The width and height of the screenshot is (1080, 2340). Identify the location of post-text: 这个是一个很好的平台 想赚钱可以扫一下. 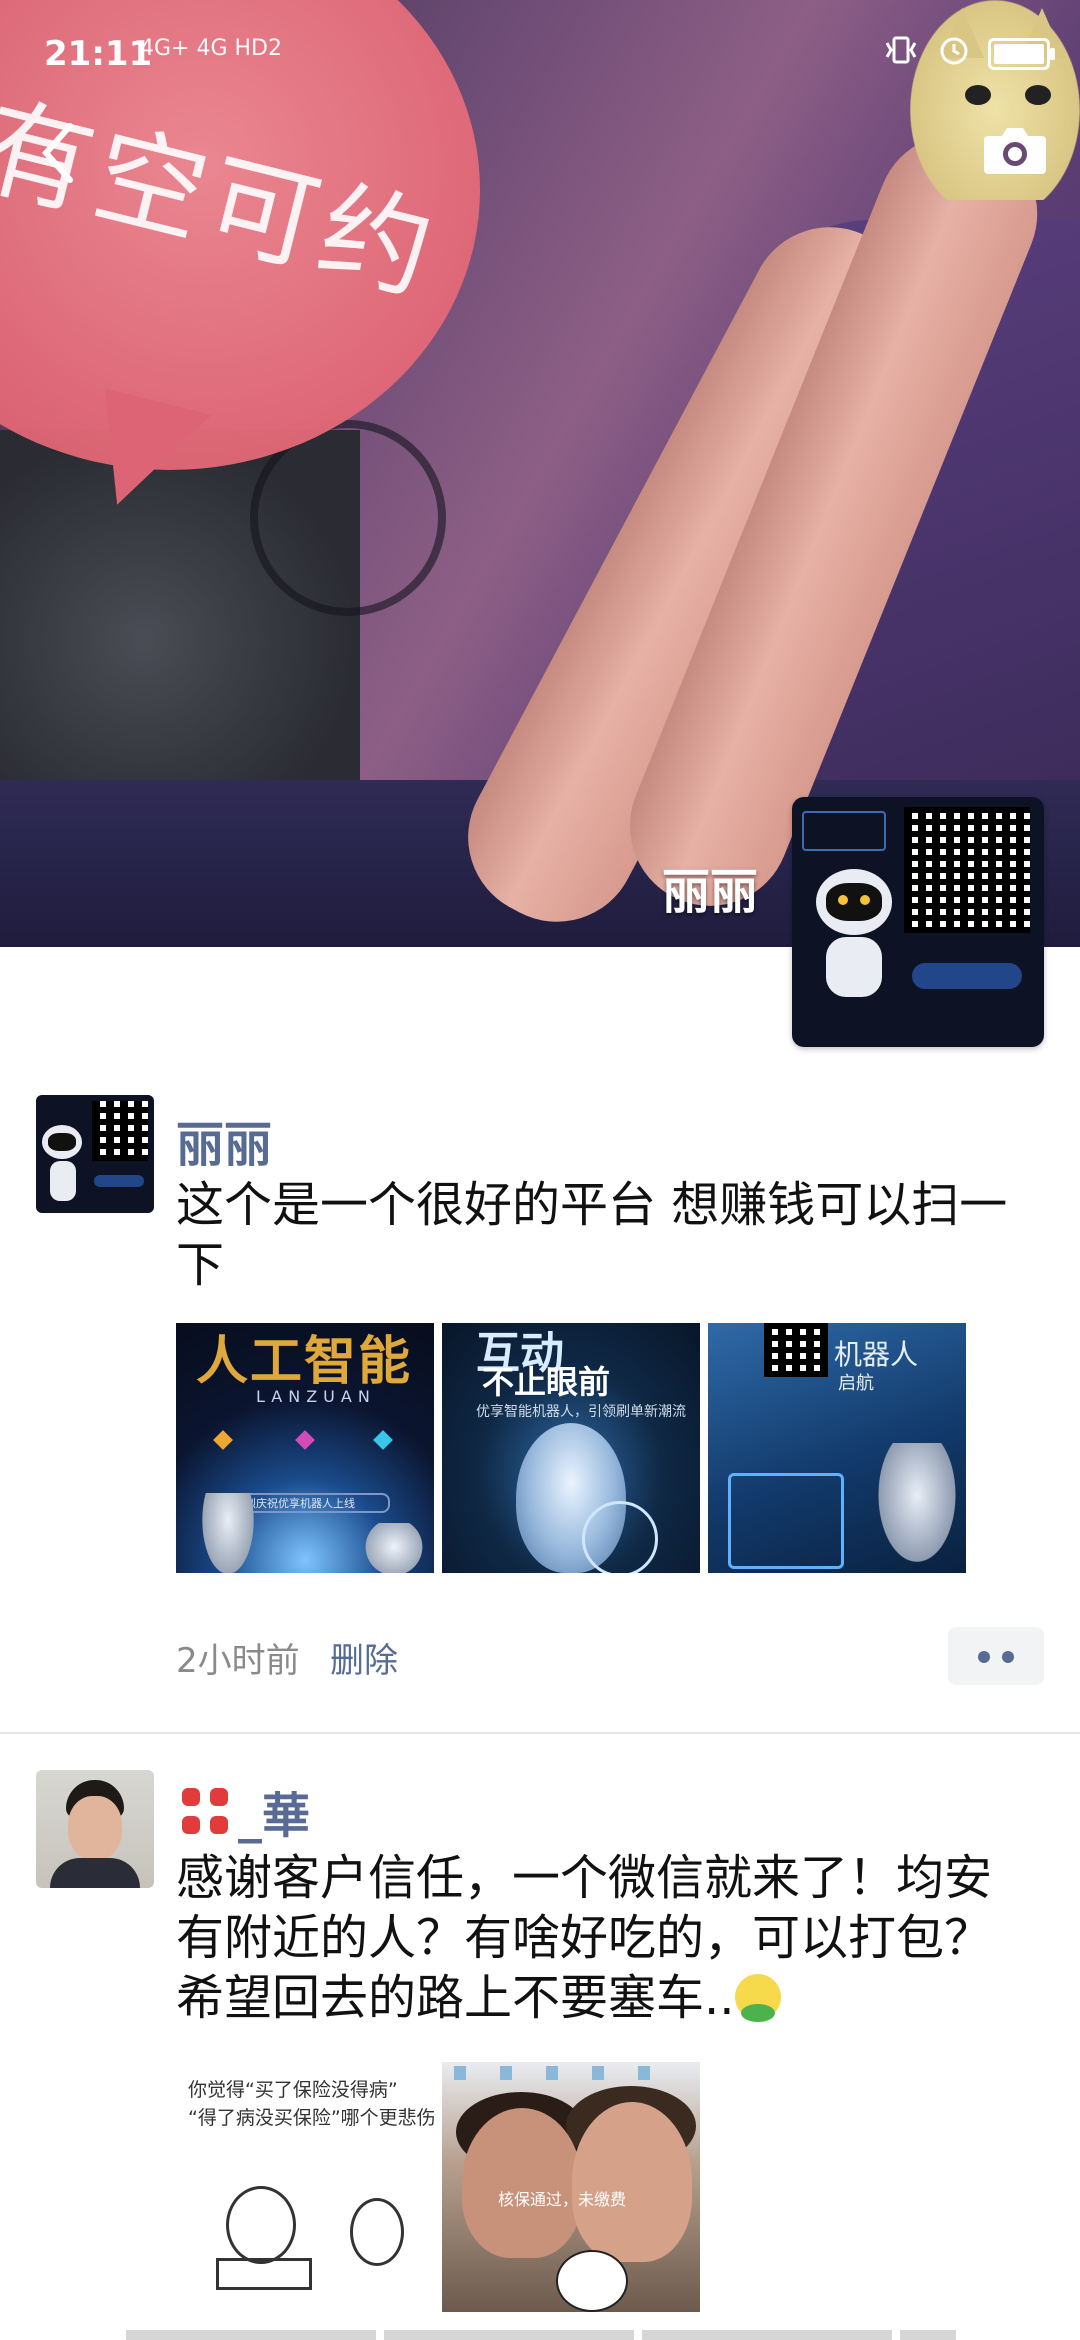
(592, 1235).